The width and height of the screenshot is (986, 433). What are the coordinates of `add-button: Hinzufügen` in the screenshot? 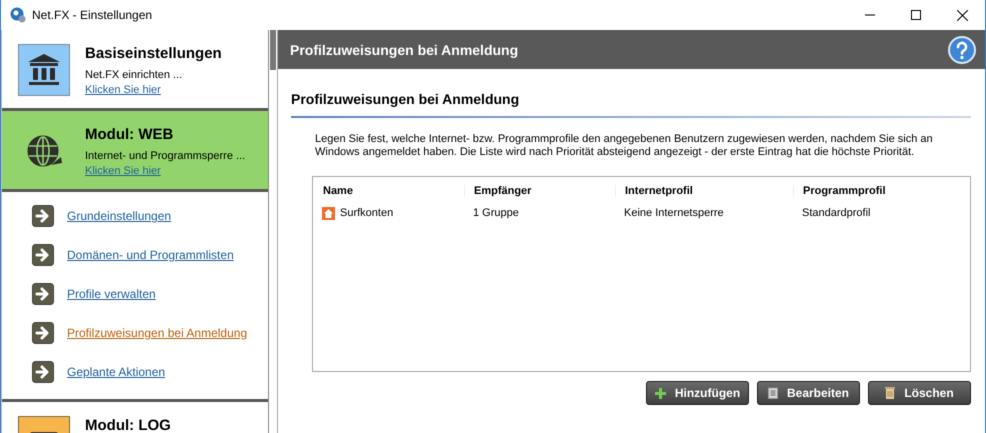 It's located at (697, 393).